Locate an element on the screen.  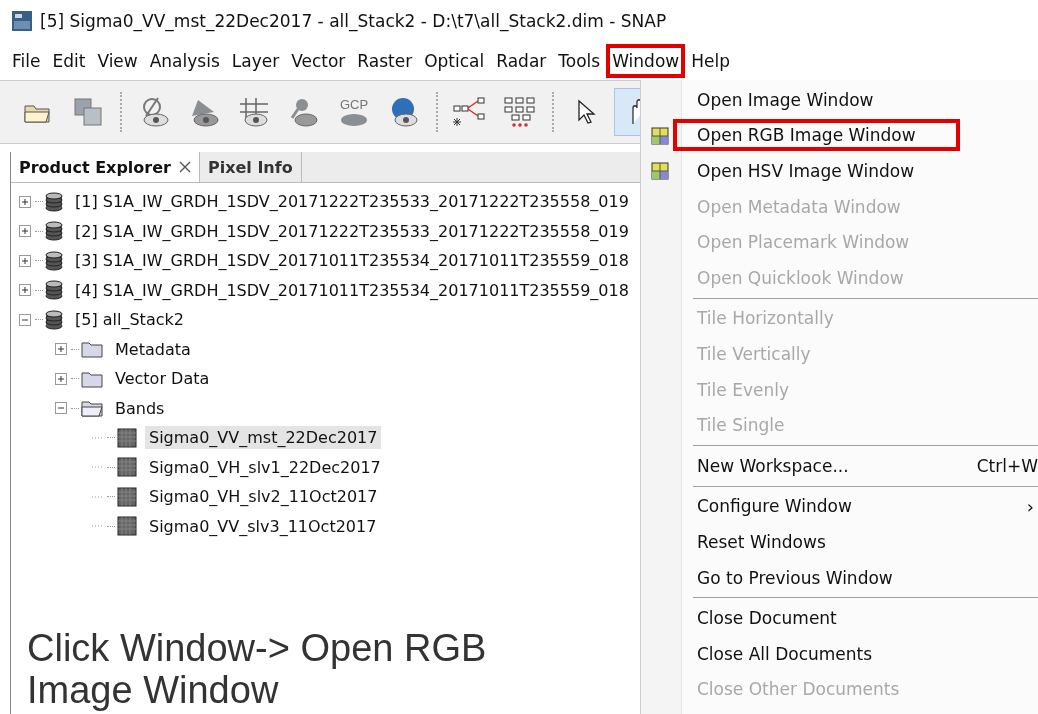
toolbar-button: GCP is located at coordinates (354, 112).